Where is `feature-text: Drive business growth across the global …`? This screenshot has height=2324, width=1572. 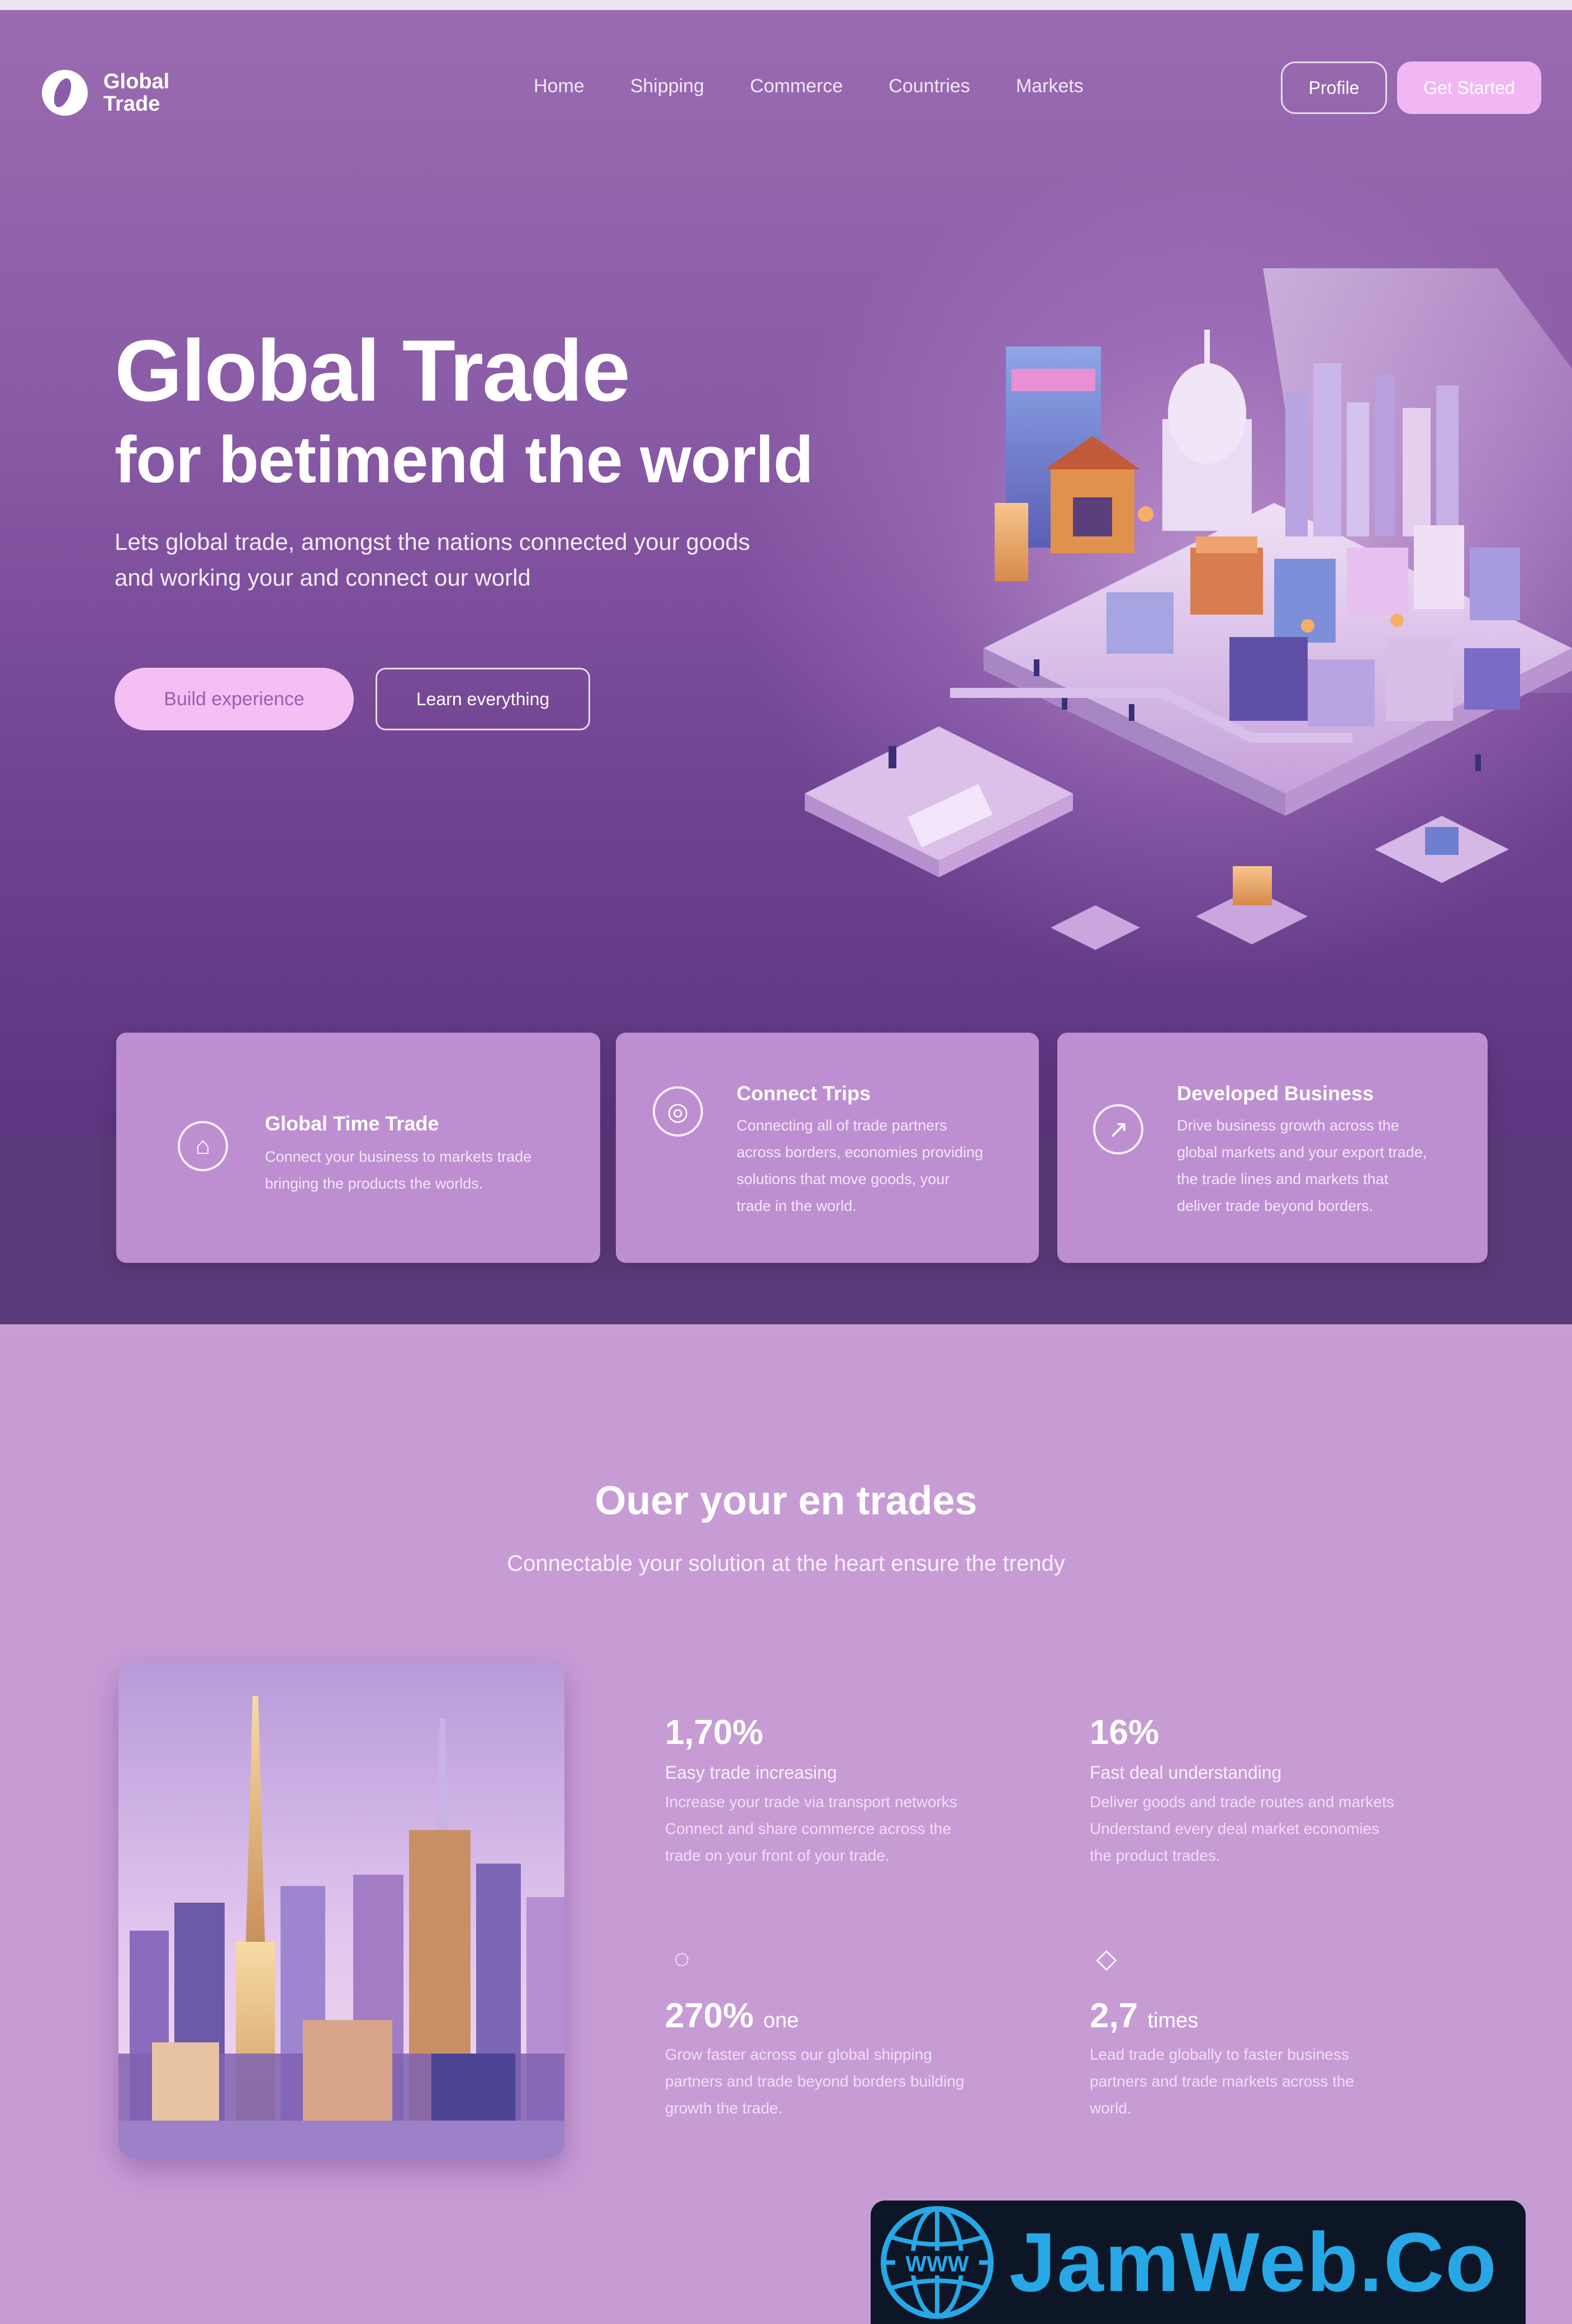 feature-text: Drive business growth across the global … is located at coordinates (1322, 1165).